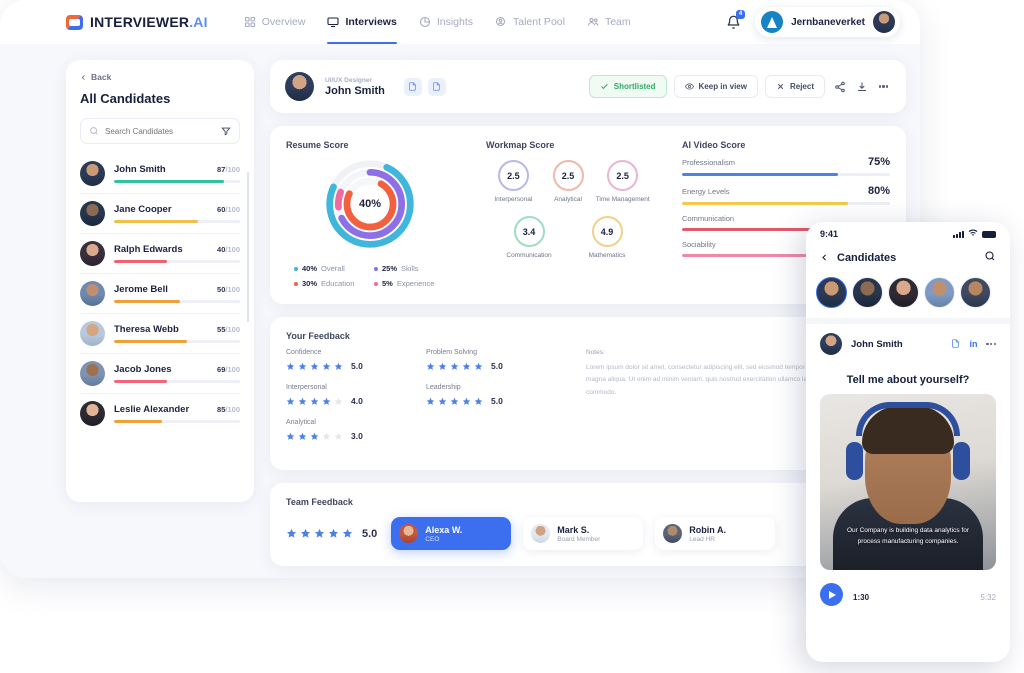 The image size is (1024, 673). What do you see at coordinates (160, 333) in the screenshot?
I see `list-item: Theresa Webb 55/100` at bounding box center [160, 333].